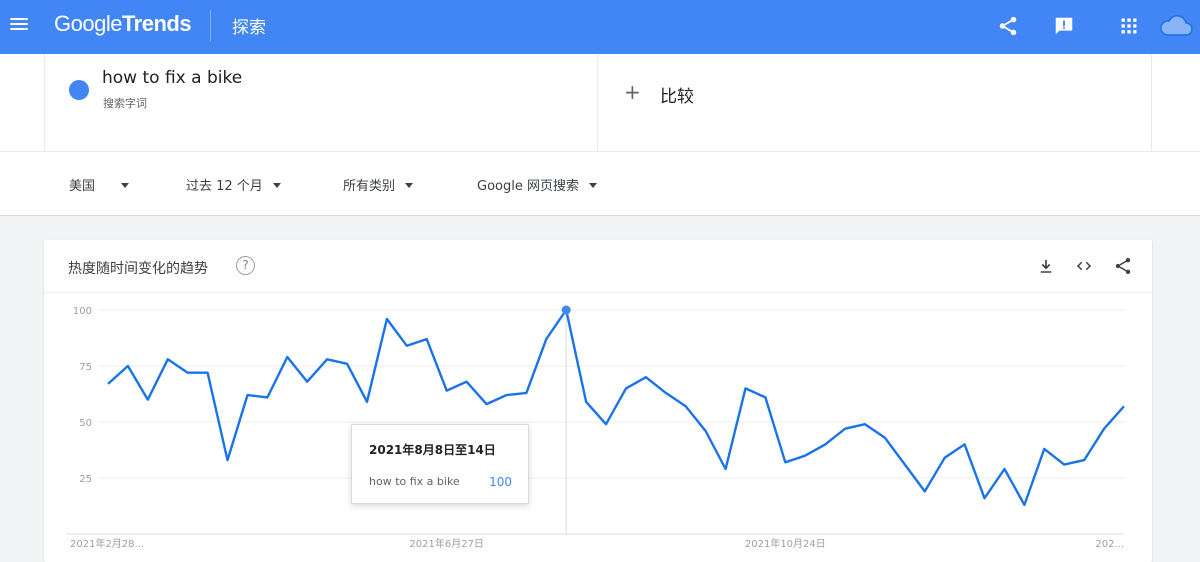 The image size is (1200, 562). I want to click on y-tick-label: 25, so click(85, 479).